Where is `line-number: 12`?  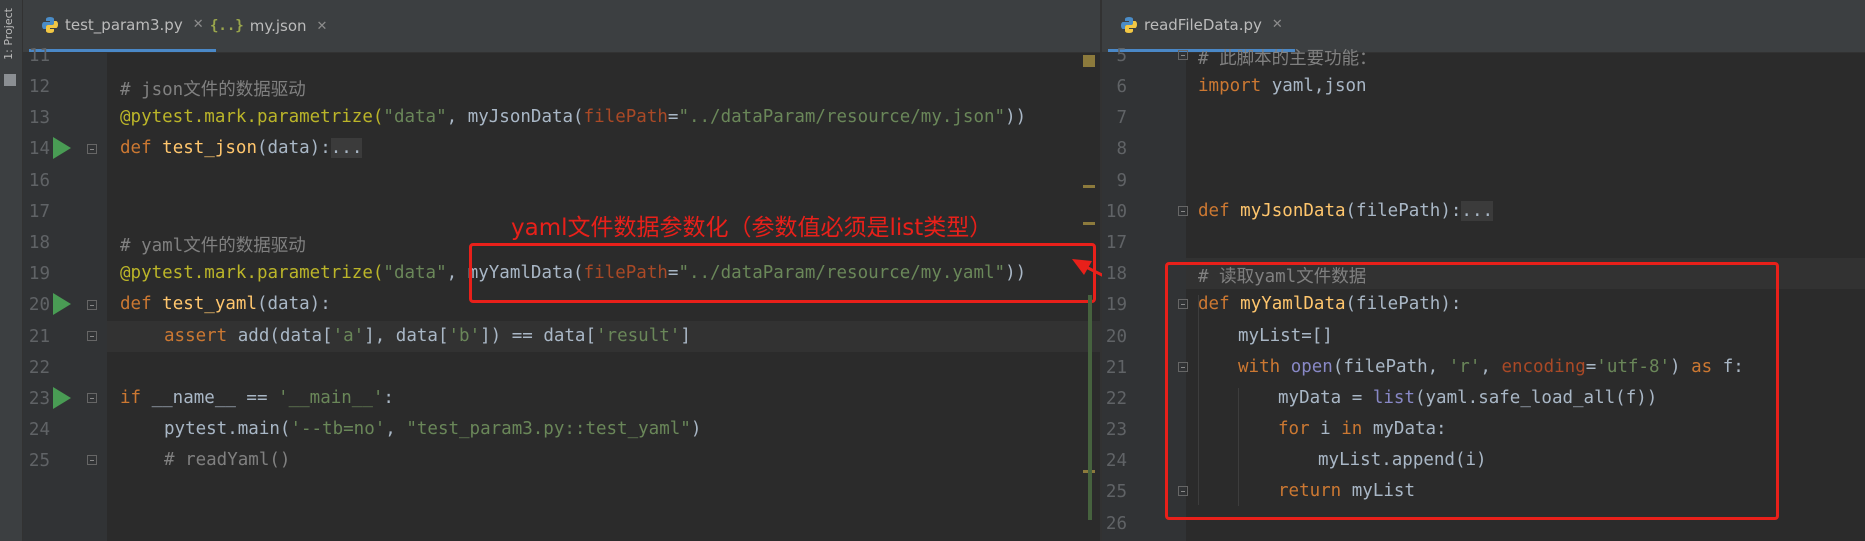
line-number: 12 is located at coordinates (39, 86).